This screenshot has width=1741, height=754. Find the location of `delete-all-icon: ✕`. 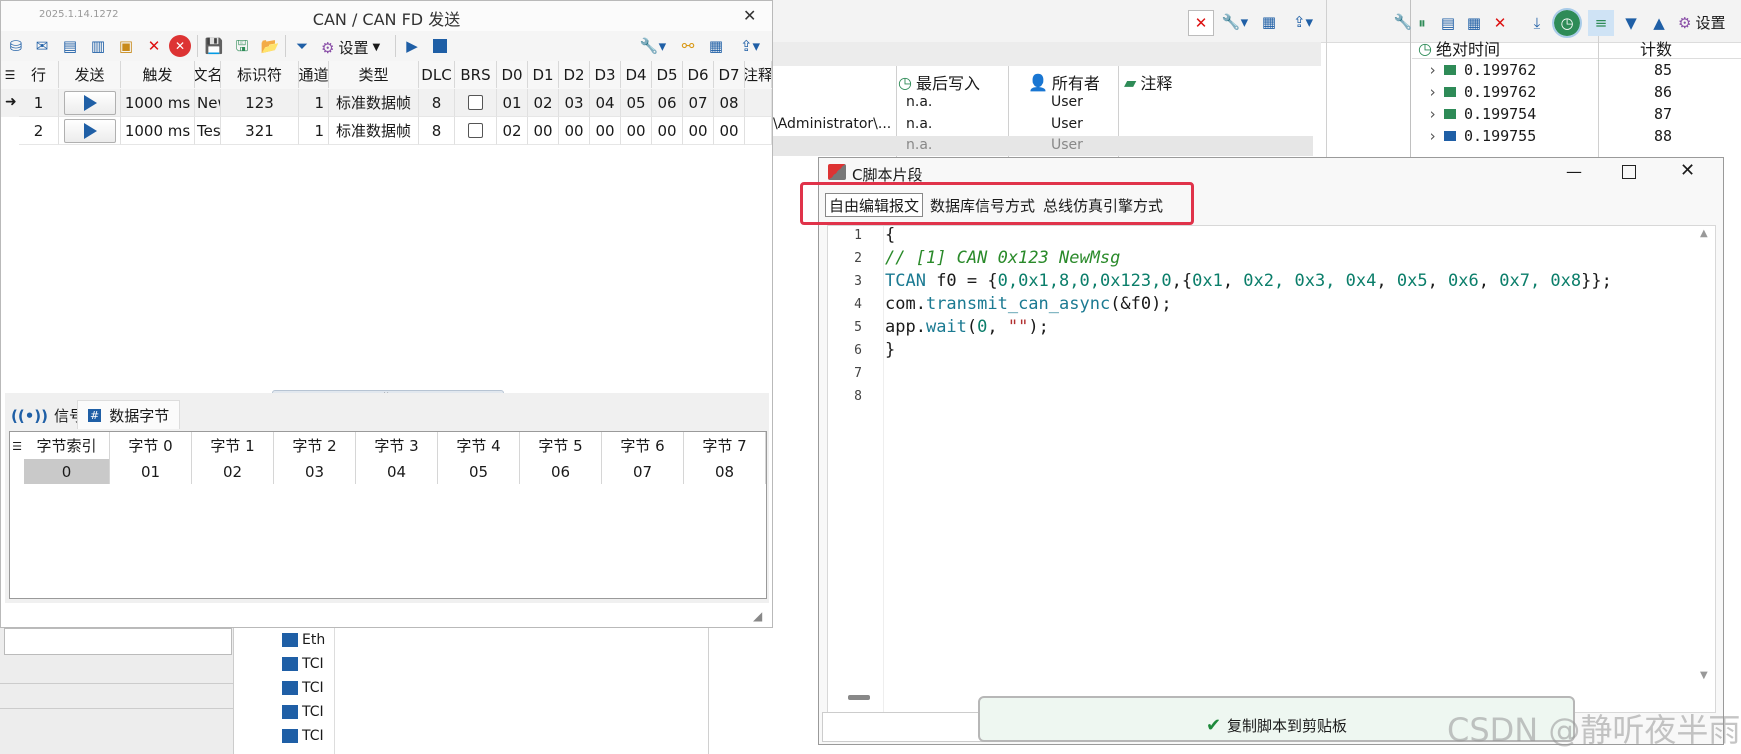

delete-all-icon: ✕ is located at coordinates (180, 46).